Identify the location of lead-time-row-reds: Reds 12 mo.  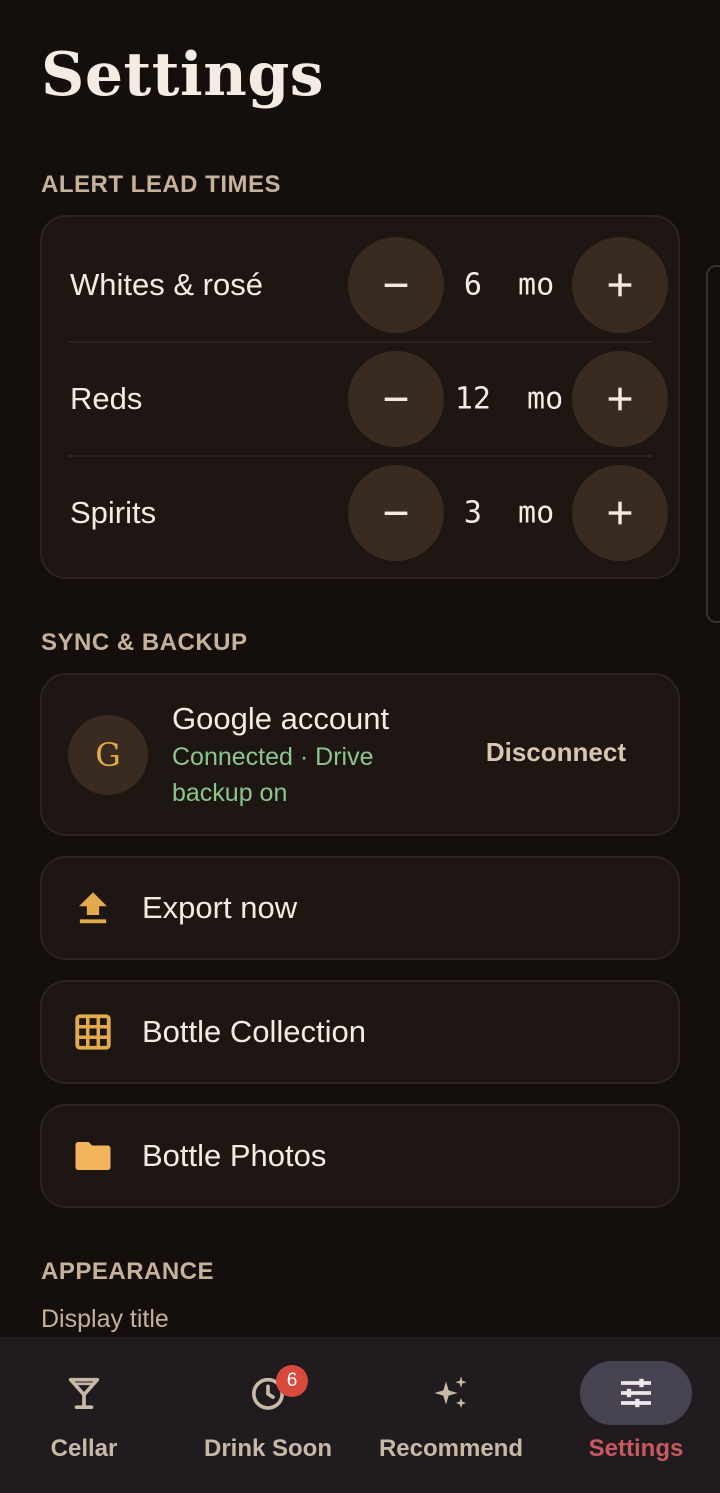
(360, 399).